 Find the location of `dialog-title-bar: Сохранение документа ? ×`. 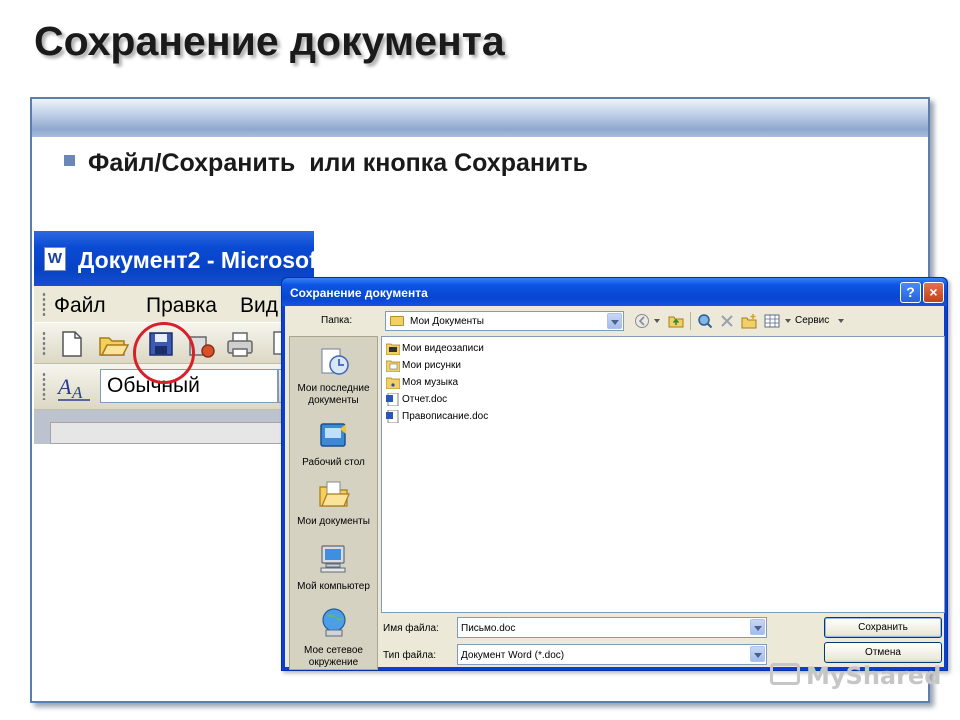

dialog-title-bar: Сохранение документа ? × is located at coordinates (614, 292).